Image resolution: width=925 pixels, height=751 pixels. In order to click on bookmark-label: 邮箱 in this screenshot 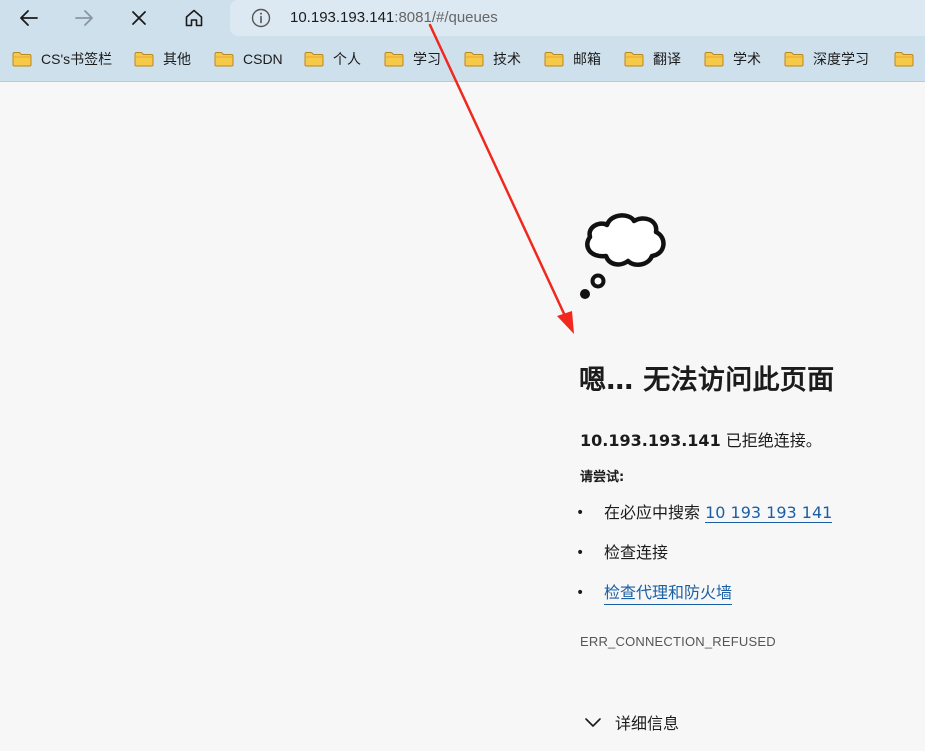, I will do `click(587, 59)`.